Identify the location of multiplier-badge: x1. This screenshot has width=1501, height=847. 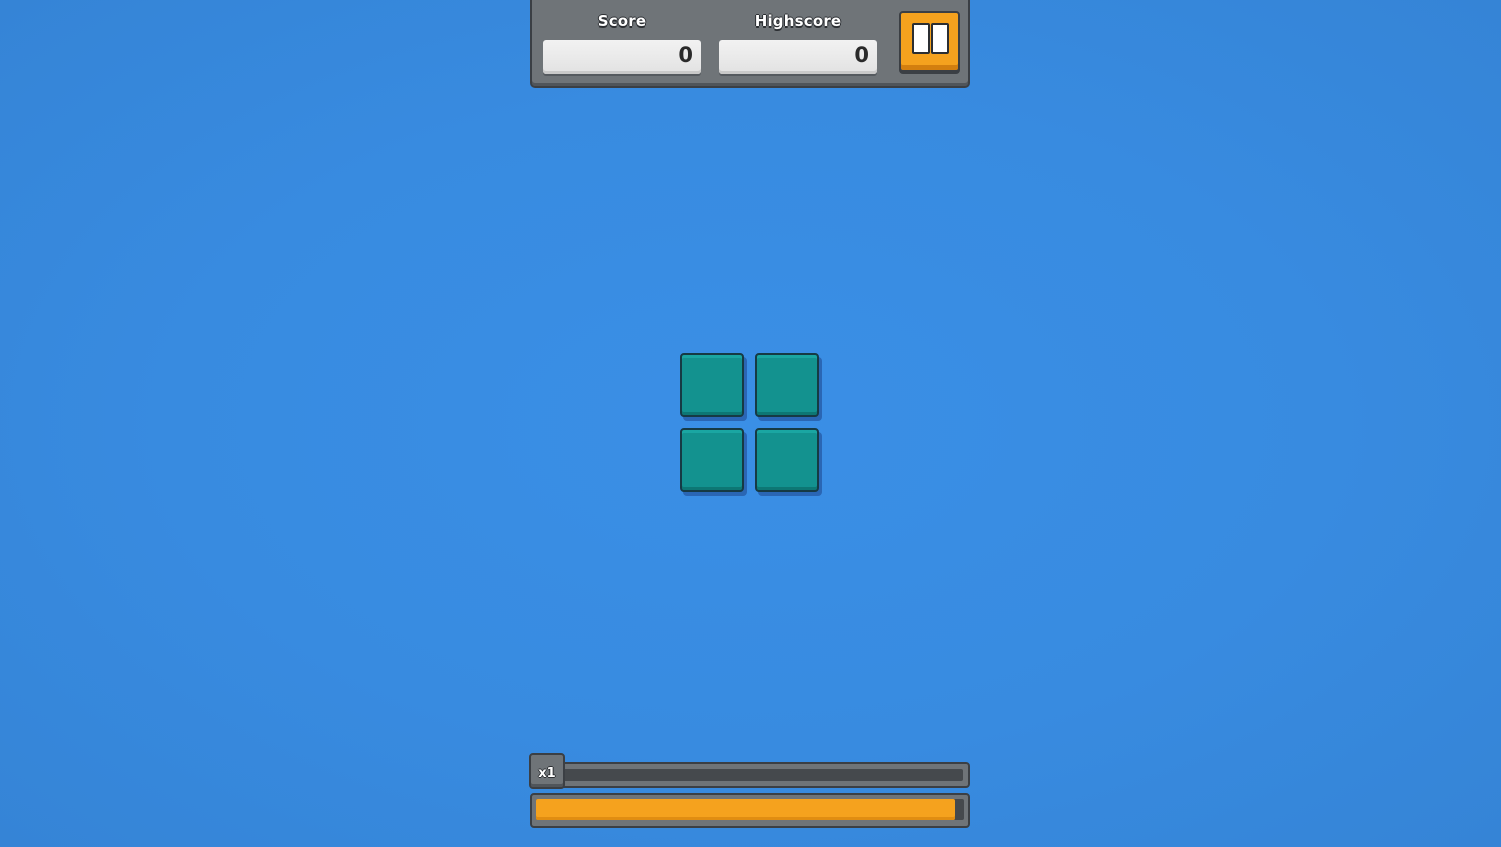
(547, 771).